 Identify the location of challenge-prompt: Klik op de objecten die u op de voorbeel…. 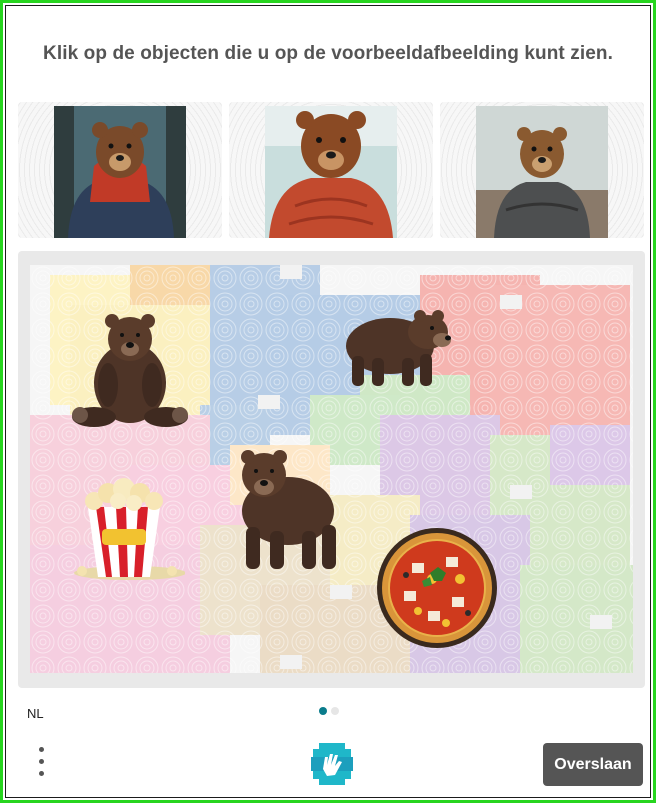
(328, 53).